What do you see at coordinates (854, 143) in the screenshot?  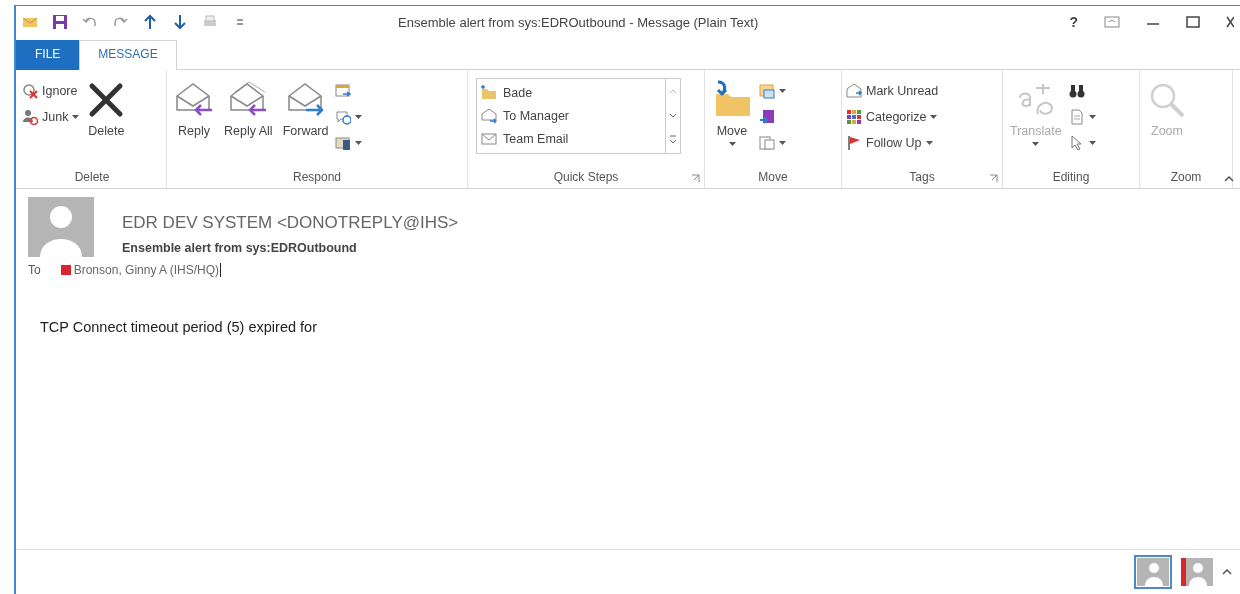 I see `flag-icon` at bounding box center [854, 143].